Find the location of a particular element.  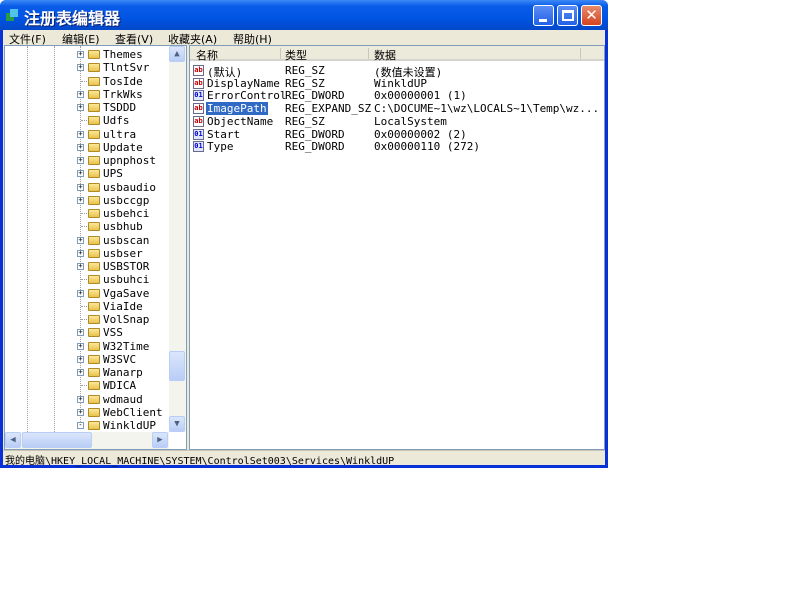

maximize-button is located at coordinates (567, 15).